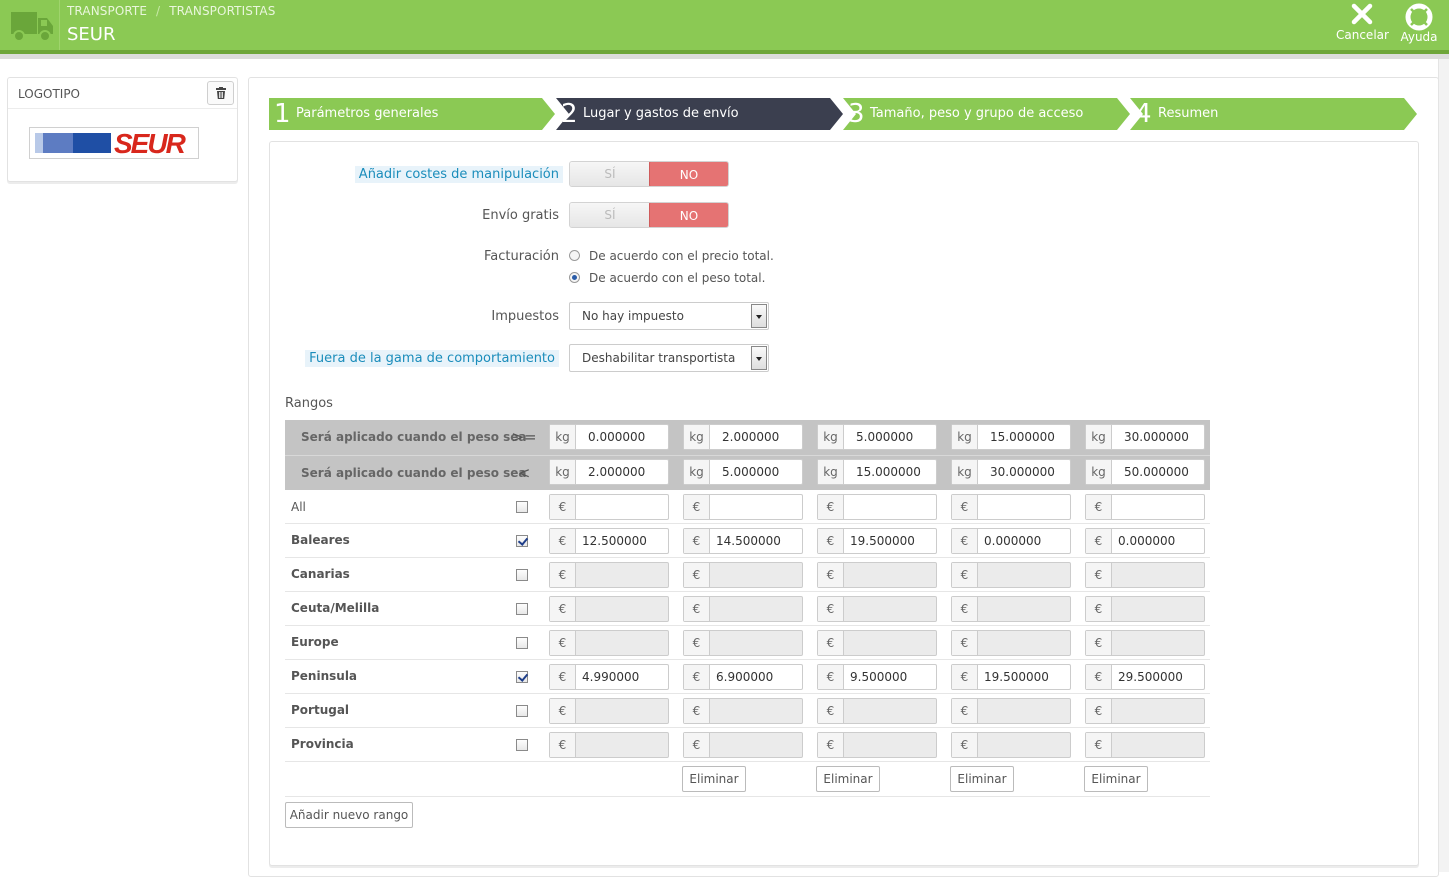  Describe the element at coordinates (743, 437) in the screenshot. I see `range-from-input: kg 2.000000` at that location.